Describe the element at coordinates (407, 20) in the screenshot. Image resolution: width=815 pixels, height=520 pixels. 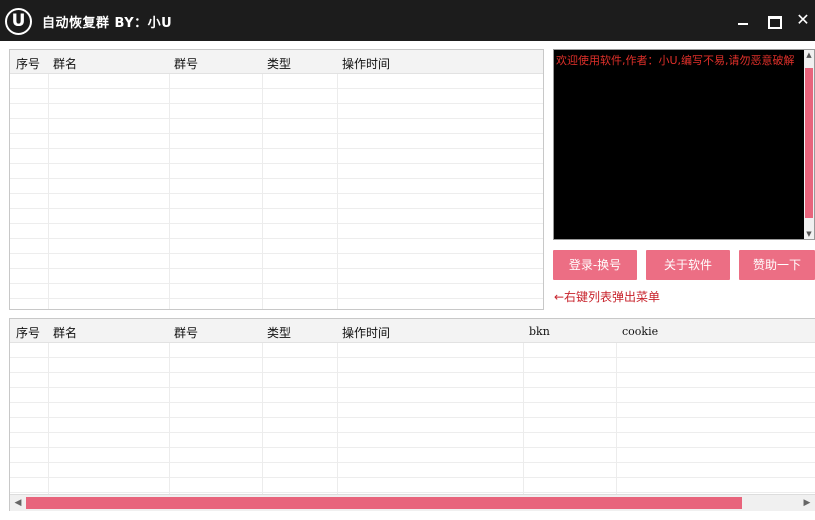
I see `title-bar: U 自动恢复群 BY：小U ✕` at that location.